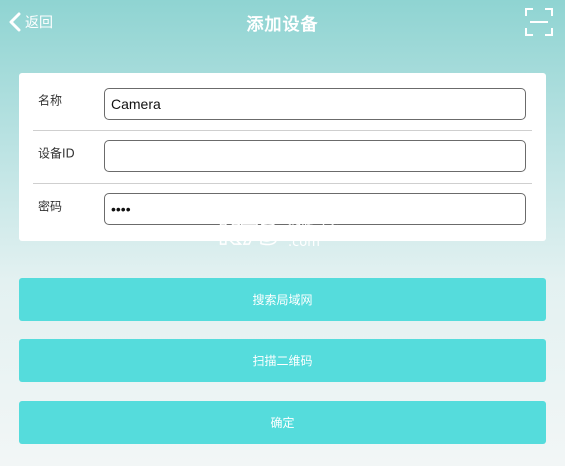  Describe the element at coordinates (282, 299) in the screenshot. I see `search-lan-button: 搜索局域网` at that location.